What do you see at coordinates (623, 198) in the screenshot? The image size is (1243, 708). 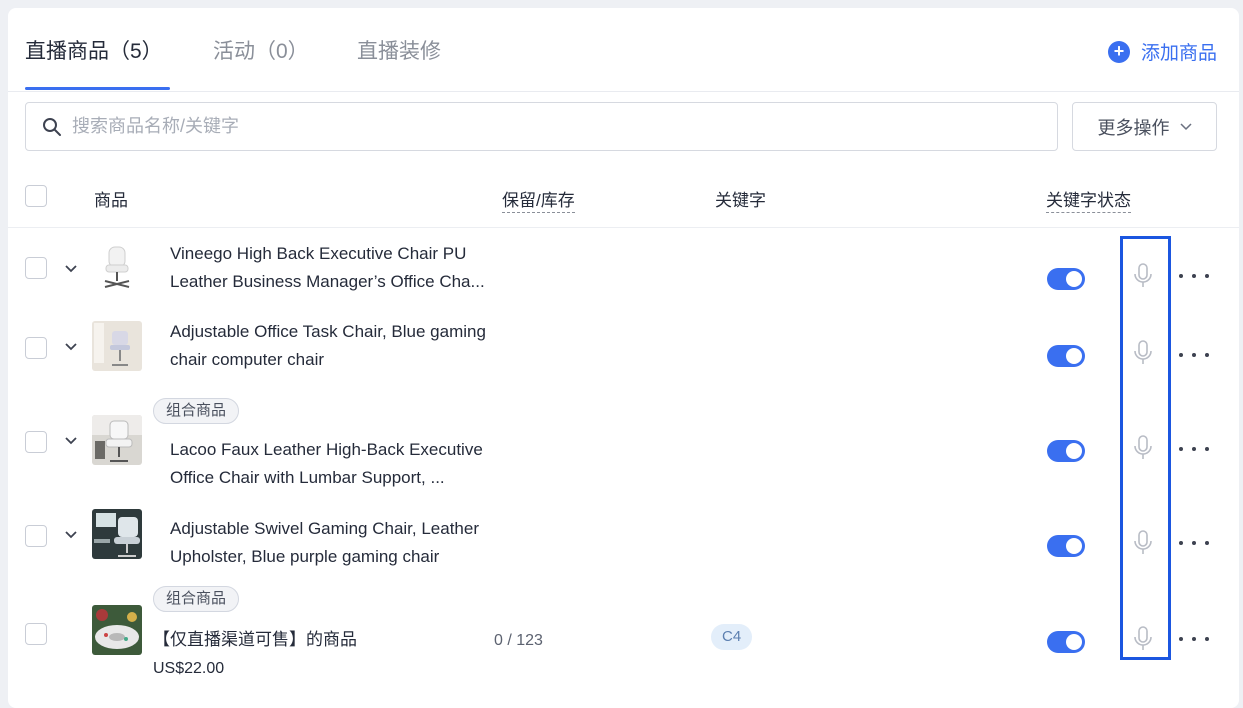 I see `table-header: 商品 保留/库存 关键字 关键字状态` at bounding box center [623, 198].